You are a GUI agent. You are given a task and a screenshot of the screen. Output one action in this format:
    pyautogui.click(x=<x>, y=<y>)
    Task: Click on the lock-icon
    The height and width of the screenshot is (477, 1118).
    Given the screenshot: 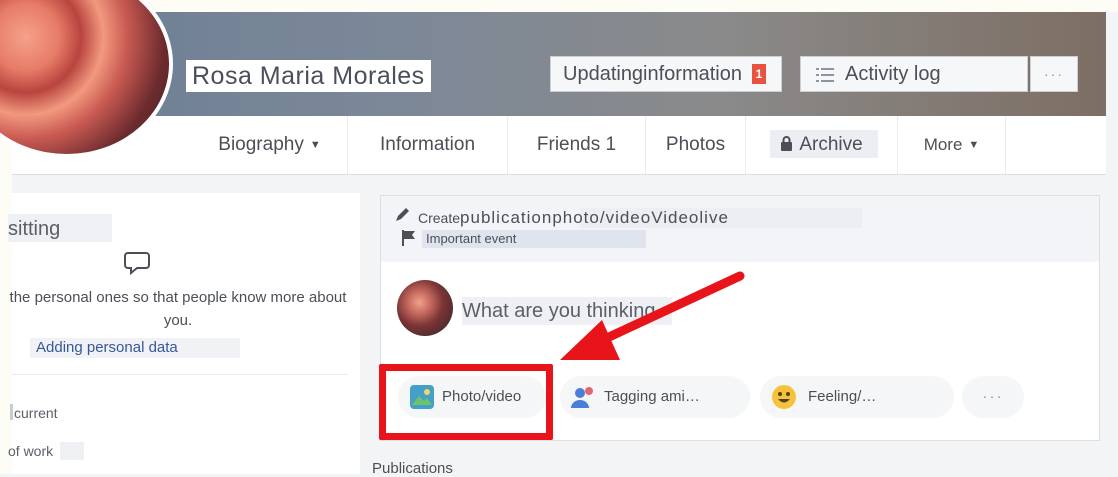 What is the action you would take?
    pyautogui.click(x=787, y=143)
    